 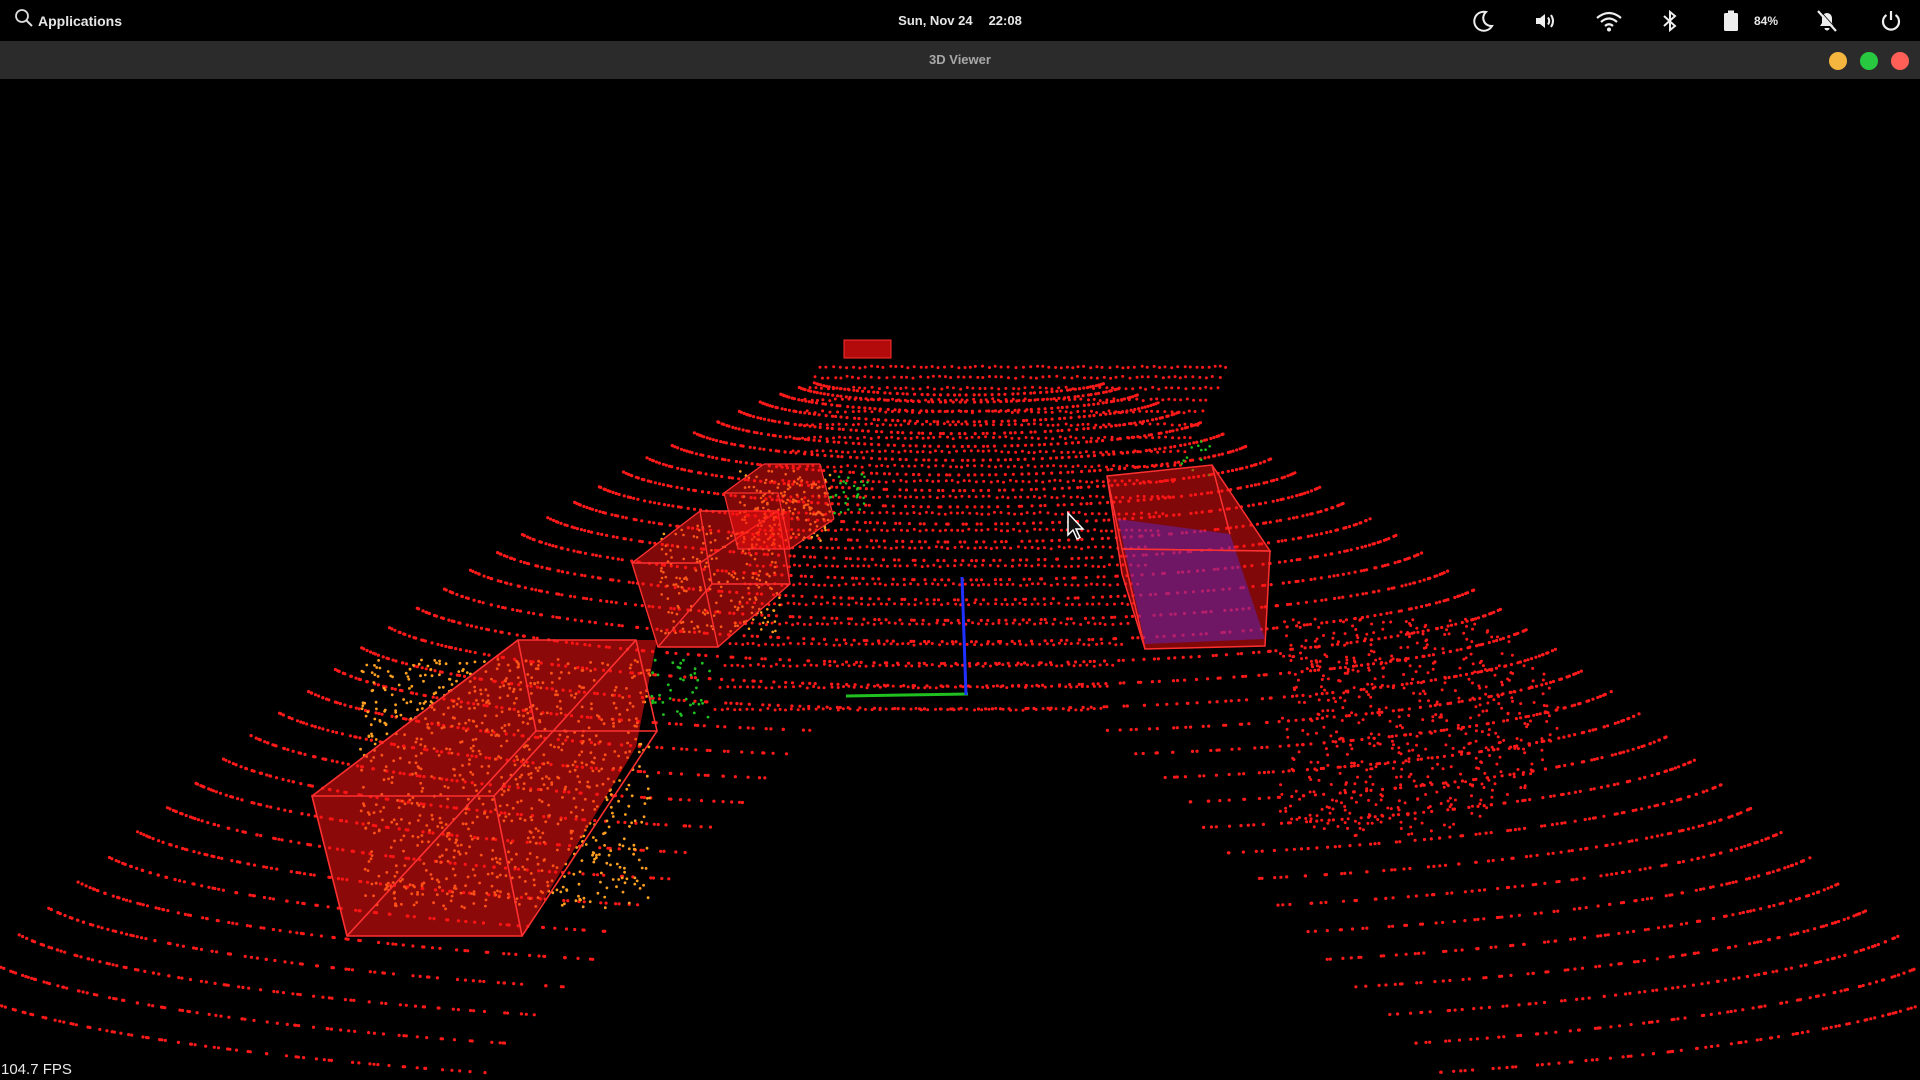 I want to click on applications-menu: Applications, so click(x=68, y=20).